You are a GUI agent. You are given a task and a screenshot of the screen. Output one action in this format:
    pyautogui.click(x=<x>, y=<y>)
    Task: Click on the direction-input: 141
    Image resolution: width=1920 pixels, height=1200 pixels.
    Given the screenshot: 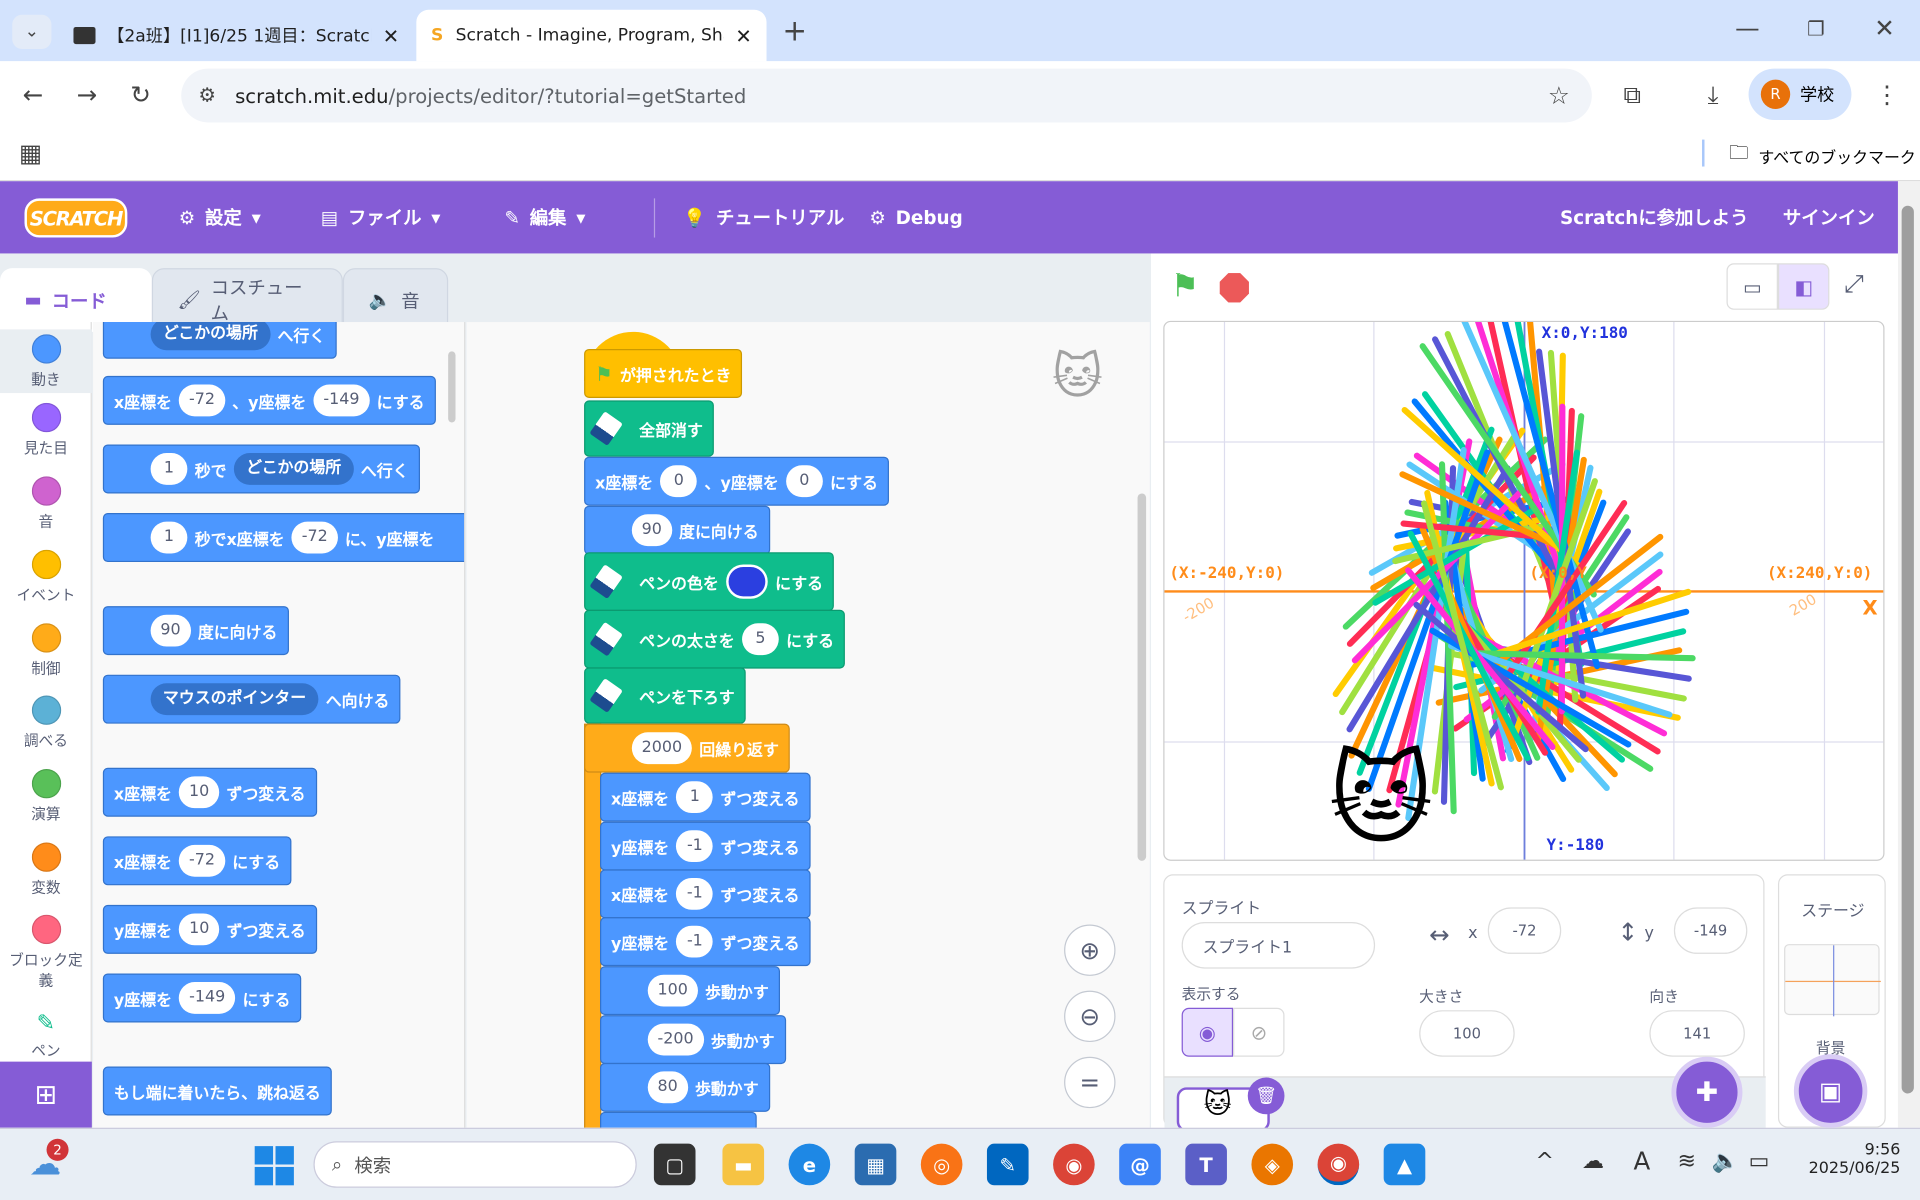 What is the action you would take?
    pyautogui.click(x=1697, y=1033)
    